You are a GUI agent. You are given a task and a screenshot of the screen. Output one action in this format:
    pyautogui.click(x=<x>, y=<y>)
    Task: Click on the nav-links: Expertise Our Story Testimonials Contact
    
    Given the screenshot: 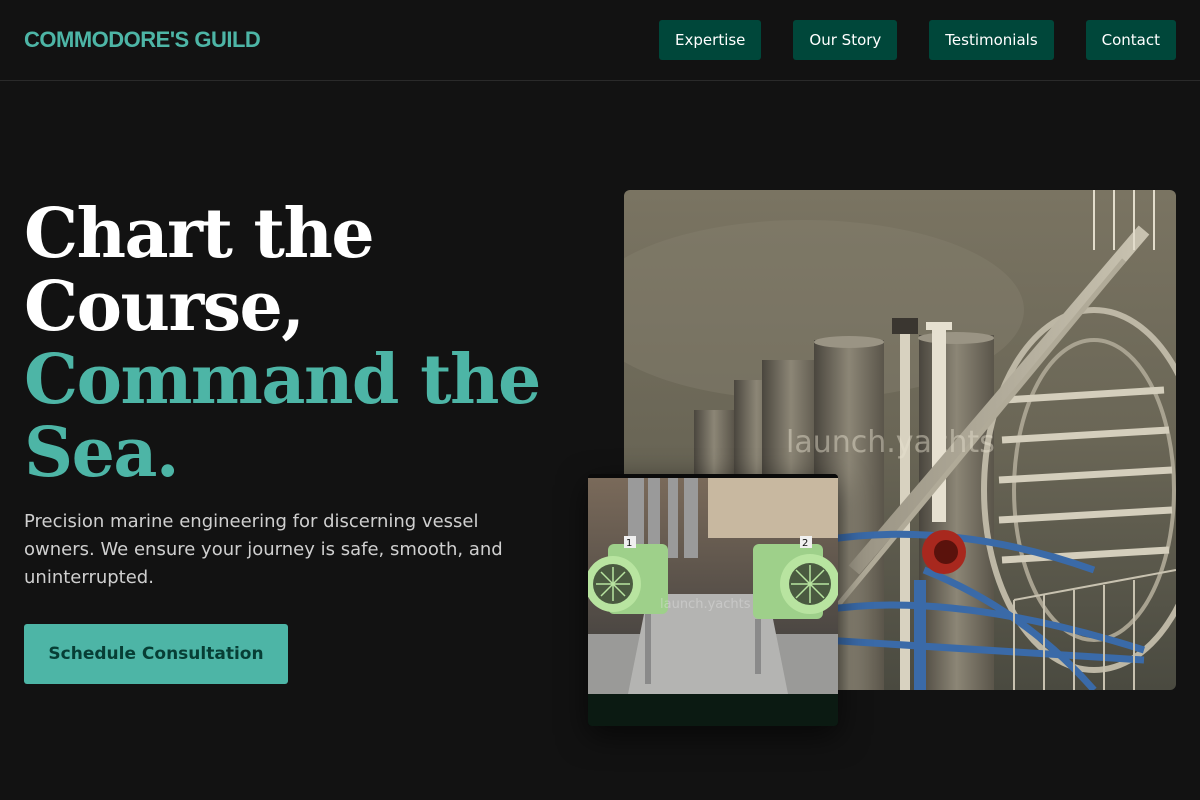 What is the action you would take?
    pyautogui.click(x=917, y=40)
    